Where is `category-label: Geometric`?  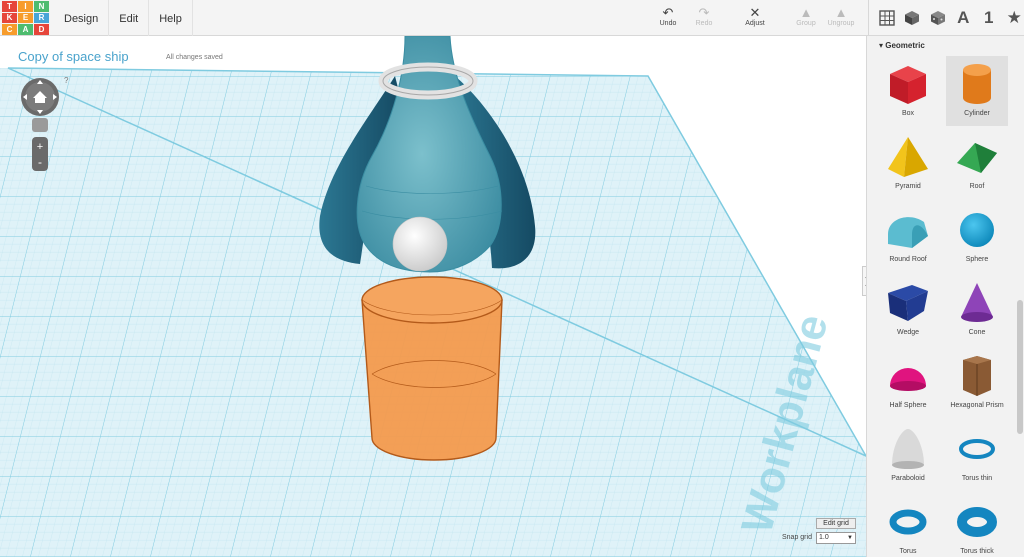 category-label: Geometric is located at coordinates (905, 45).